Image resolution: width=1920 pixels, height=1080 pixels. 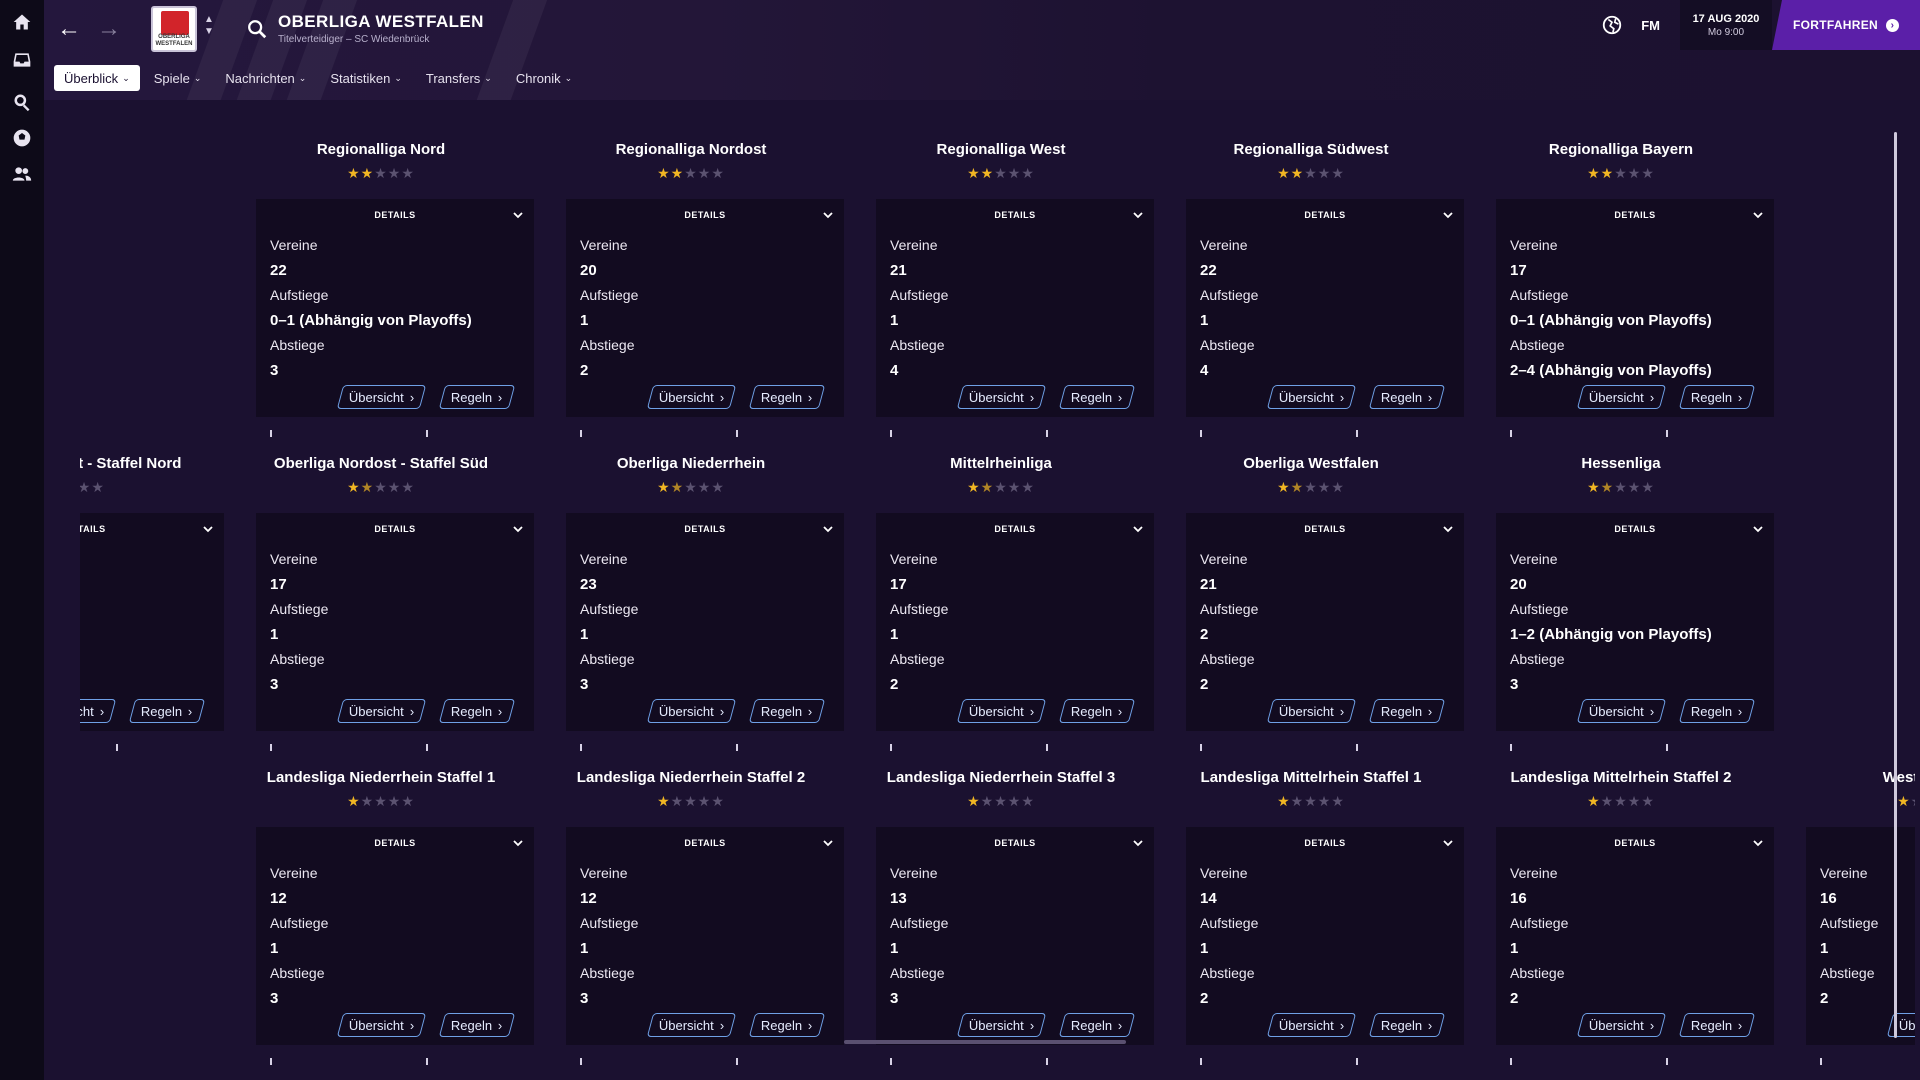 What do you see at coordinates (1311, 777) in the screenshot?
I see `competition-name: Landesliga Mittelrhein Staffel 1` at bounding box center [1311, 777].